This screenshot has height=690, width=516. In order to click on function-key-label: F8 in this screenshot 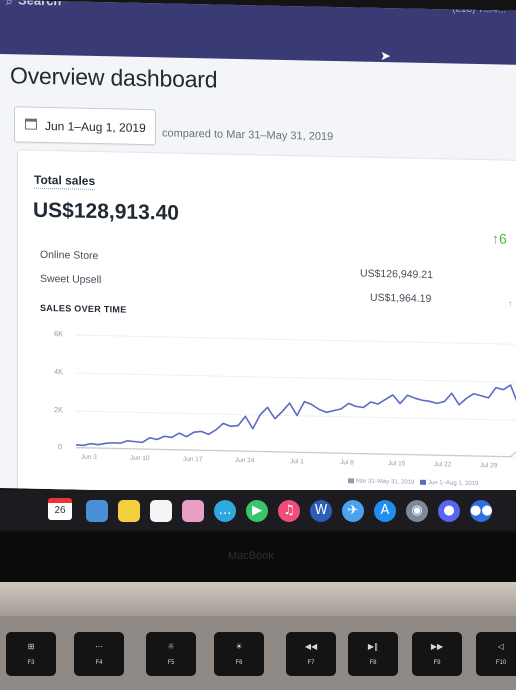, I will do `click(373, 663)`.